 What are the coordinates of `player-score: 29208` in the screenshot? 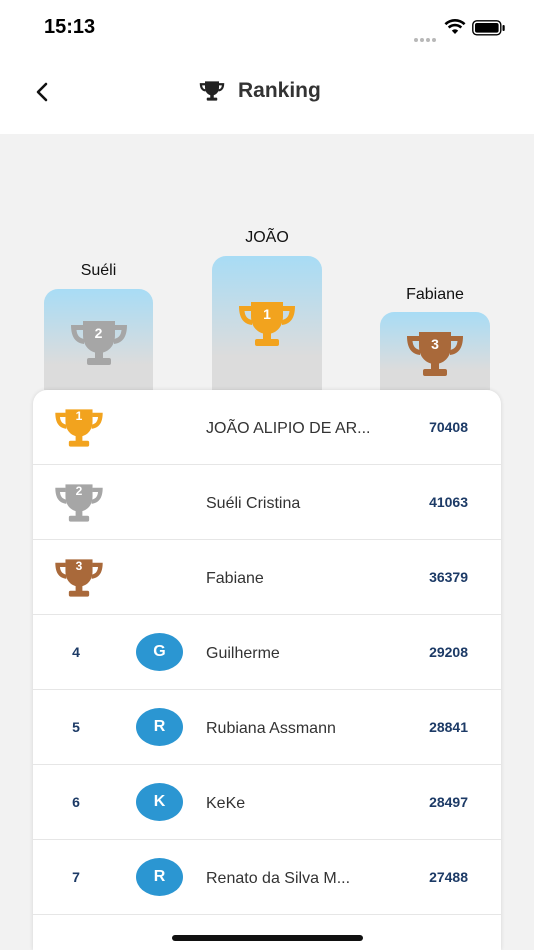 It's located at (448, 652).